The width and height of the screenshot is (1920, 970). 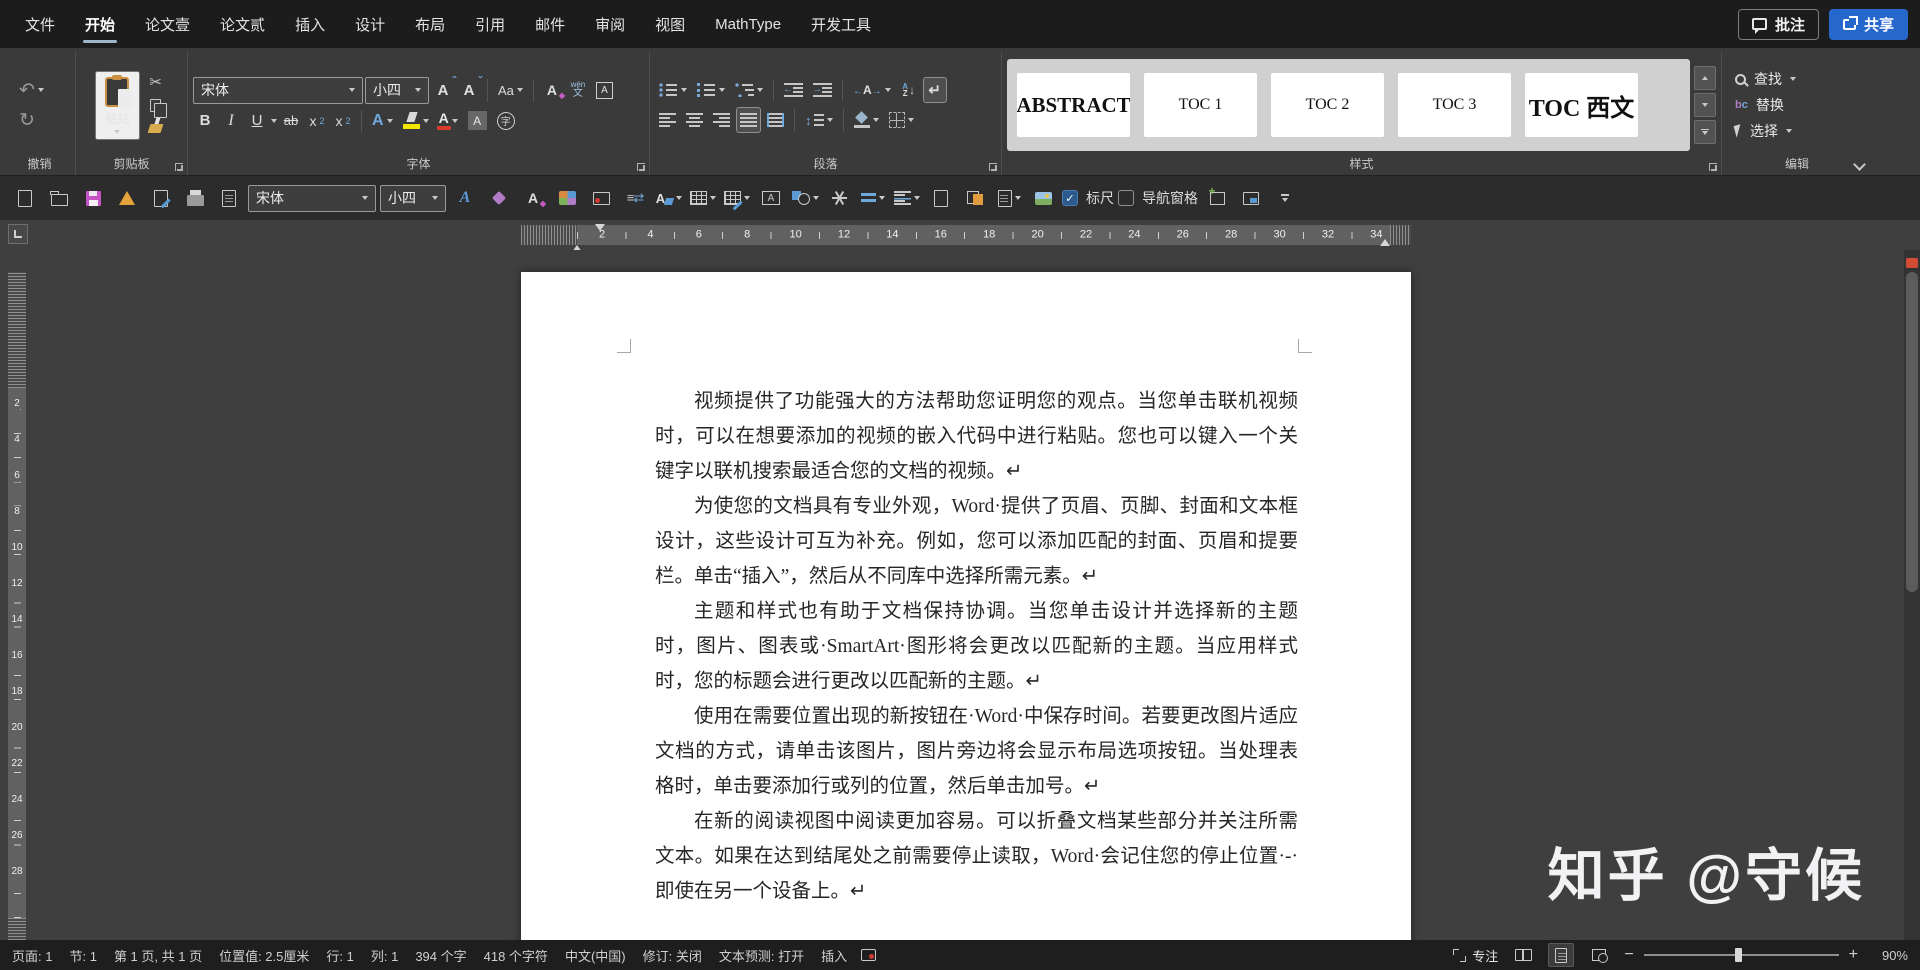 What do you see at coordinates (567, 198) in the screenshot?
I see `media-button` at bounding box center [567, 198].